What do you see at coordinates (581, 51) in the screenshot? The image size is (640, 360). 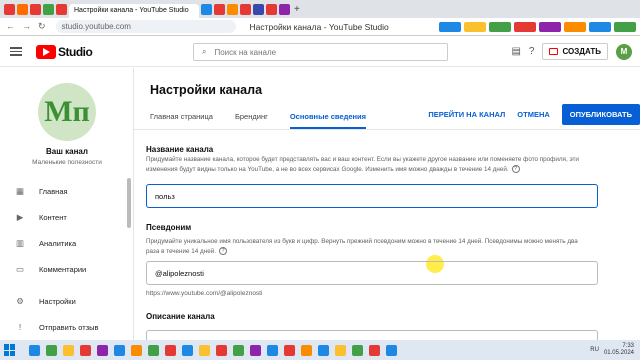 I see `create-label: СОЗДАТЬ` at bounding box center [581, 51].